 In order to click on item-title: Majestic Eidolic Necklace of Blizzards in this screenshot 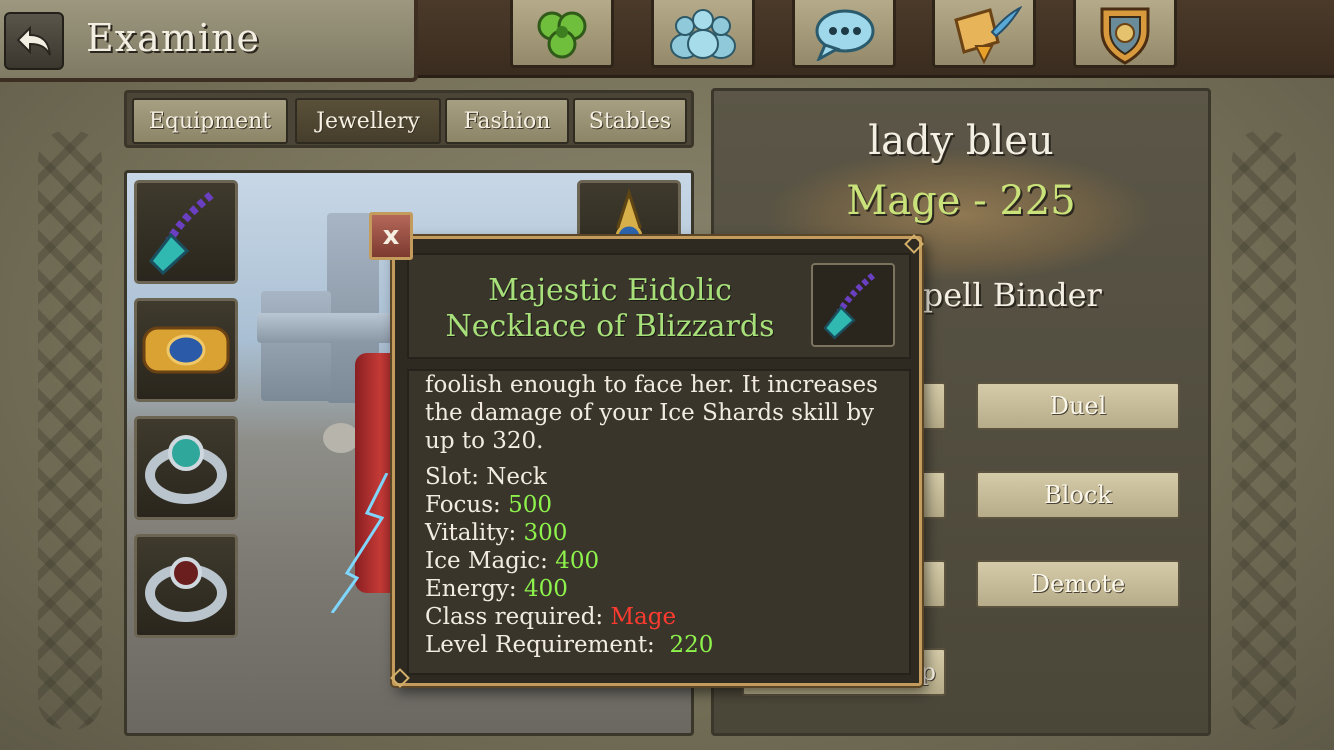, I will do `click(610, 308)`.